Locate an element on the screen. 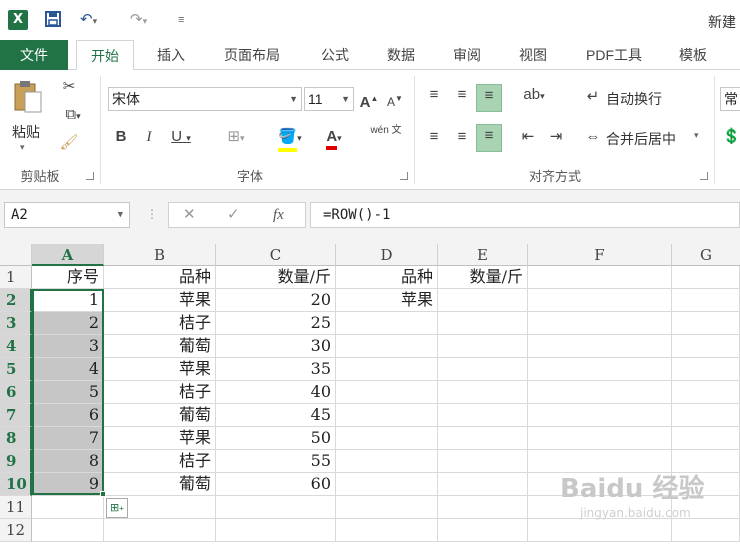  cell-e3 is located at coordinates (483, 323).